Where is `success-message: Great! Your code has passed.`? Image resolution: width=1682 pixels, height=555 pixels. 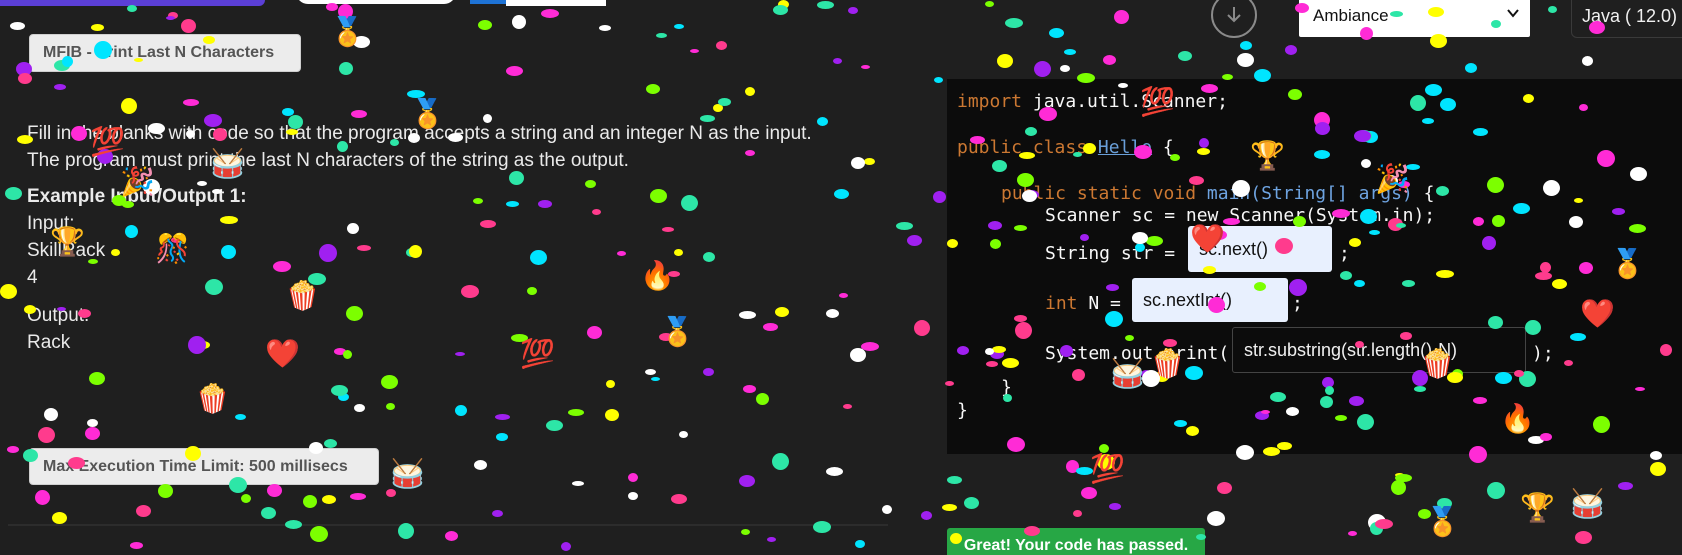 success-message: Great! Your code has passed. is located at coordinates (1076, 541).